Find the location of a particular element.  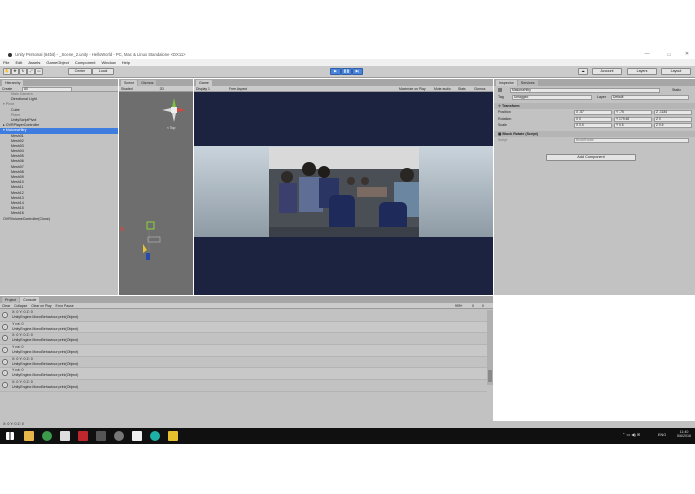

step-button: ▶| is located at coordinates (357, 71).